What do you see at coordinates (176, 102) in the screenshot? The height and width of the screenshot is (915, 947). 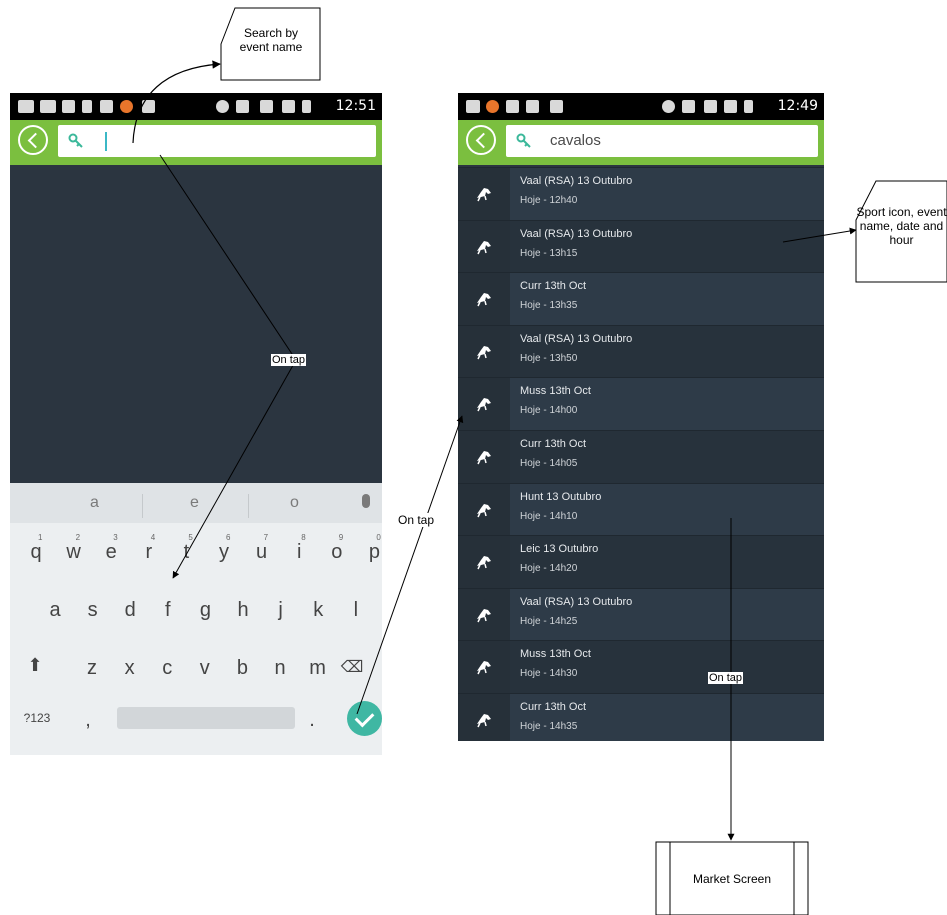 I see `search-arrow` at bounding box center [176, 102].